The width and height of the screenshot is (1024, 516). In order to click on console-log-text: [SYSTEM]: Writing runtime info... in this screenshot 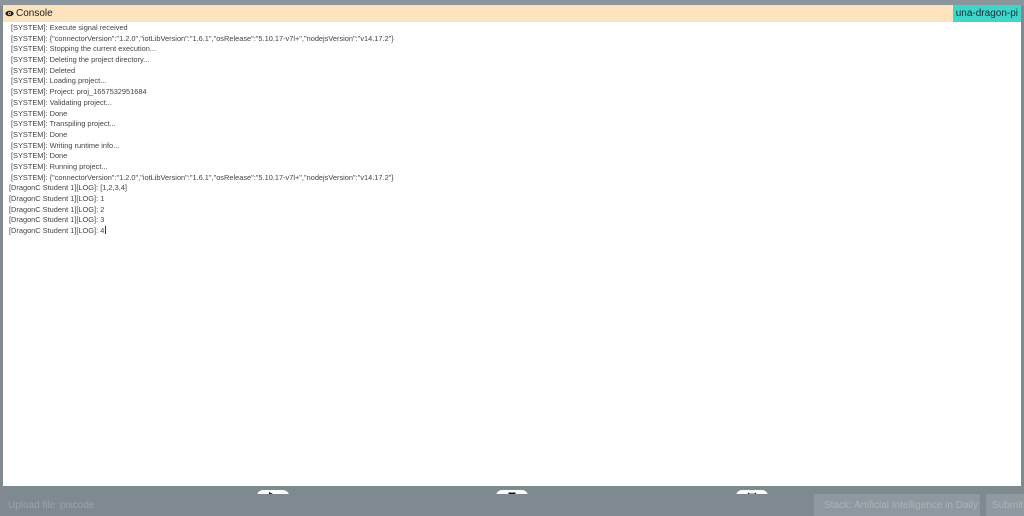, I will do `click(65, 145)`.